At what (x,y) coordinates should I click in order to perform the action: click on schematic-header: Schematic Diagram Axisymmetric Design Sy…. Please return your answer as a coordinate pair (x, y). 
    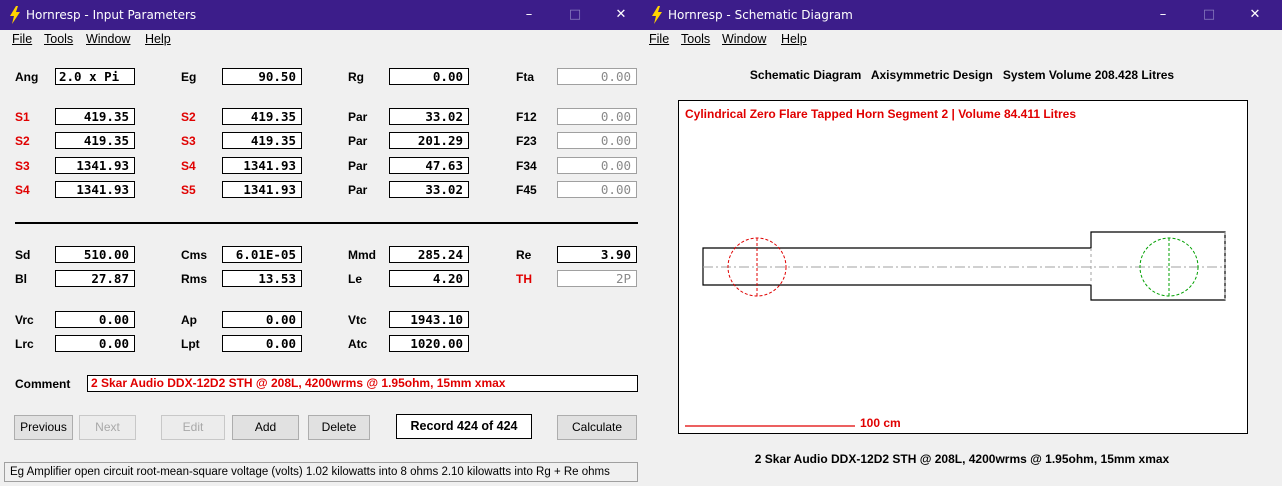
    Looking at the image, I should click on (962, 75).